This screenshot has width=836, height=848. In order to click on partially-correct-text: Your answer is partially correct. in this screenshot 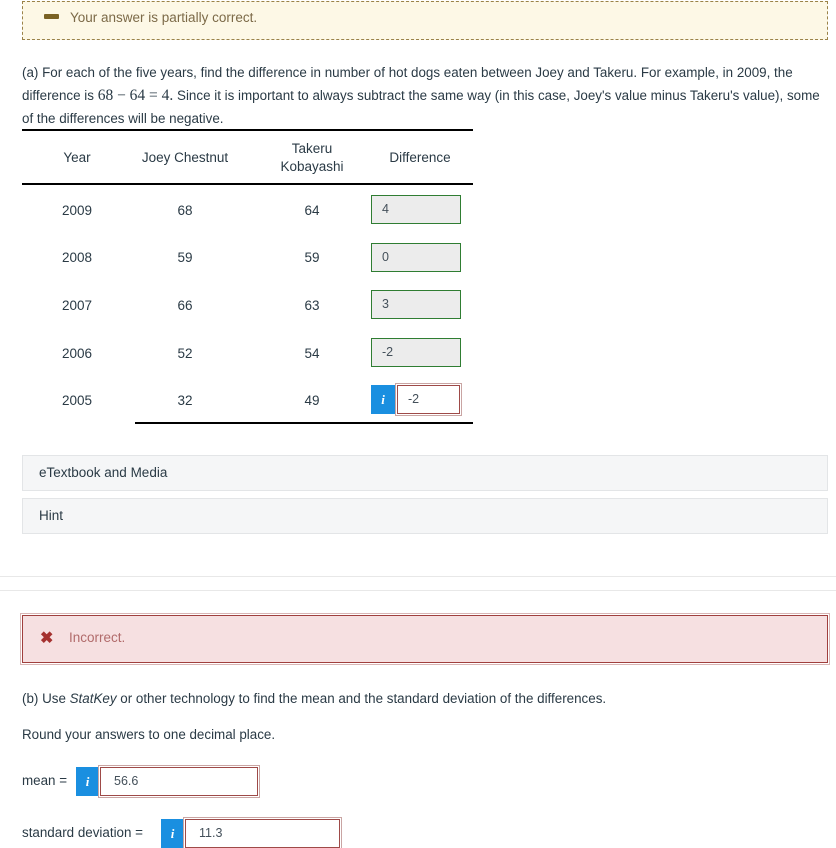, I will do `click(164, 17)`.